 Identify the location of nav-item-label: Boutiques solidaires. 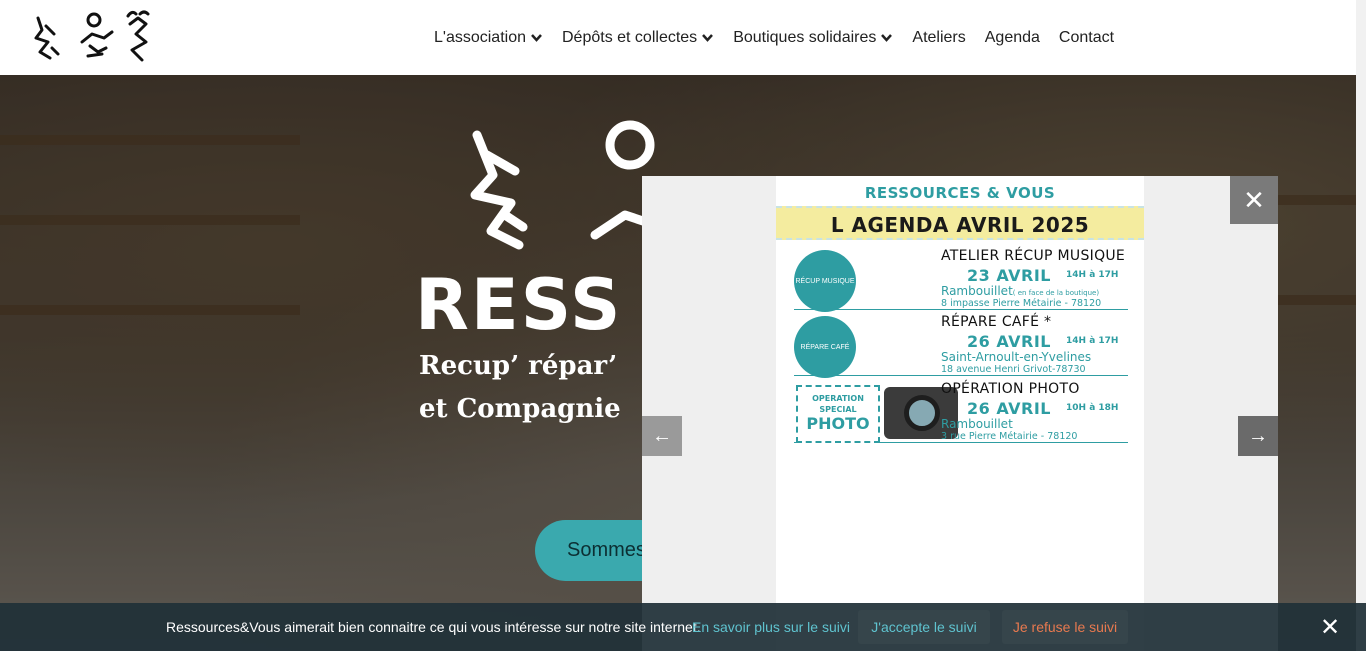
(805, 37).